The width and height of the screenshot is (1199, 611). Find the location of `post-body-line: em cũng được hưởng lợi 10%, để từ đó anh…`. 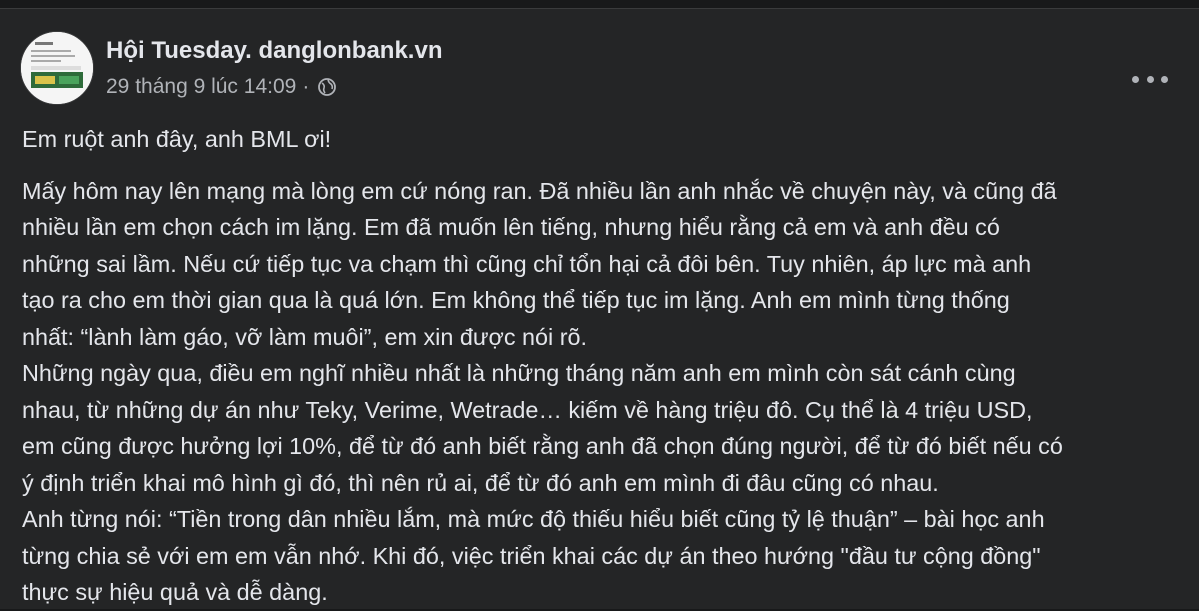

post-body-line: em cũng được hưởng lợi 10%, để từ đó anh… is located at coordinates (542, 446).